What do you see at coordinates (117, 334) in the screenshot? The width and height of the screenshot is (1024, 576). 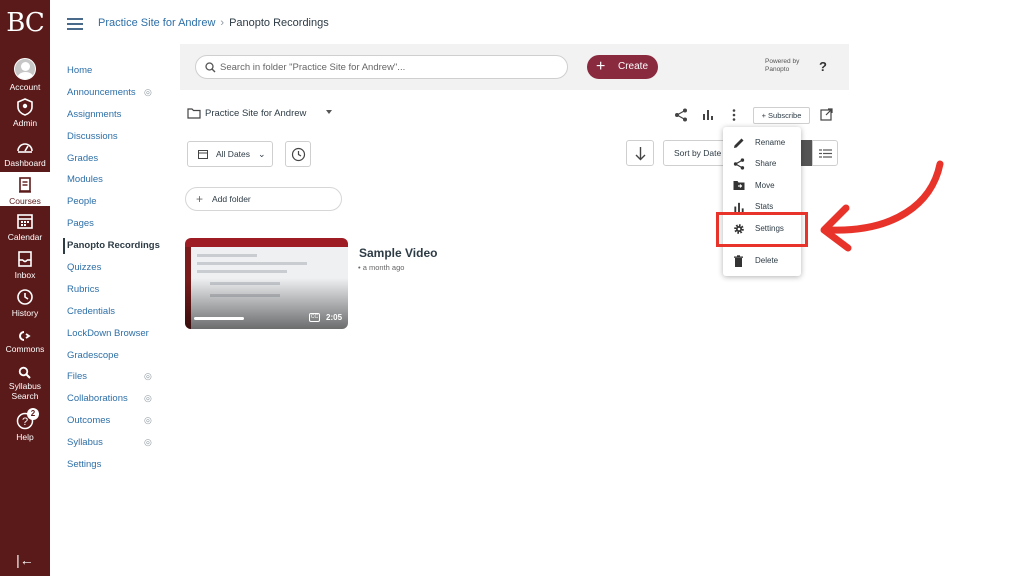 I see `course-nav-lockdown-browser: LockDown Browser` at bounding box center [117, 334].